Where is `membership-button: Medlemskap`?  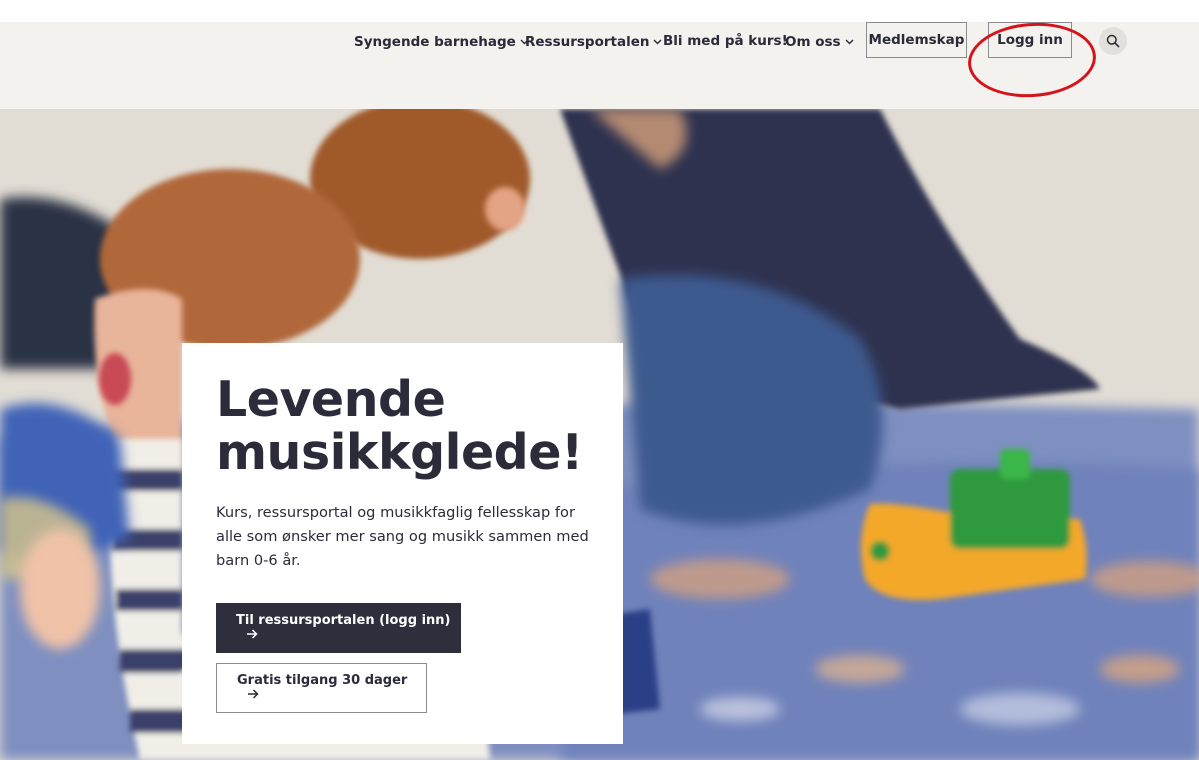 membership-button: Medlemskap is located at coordinates (916, 40).